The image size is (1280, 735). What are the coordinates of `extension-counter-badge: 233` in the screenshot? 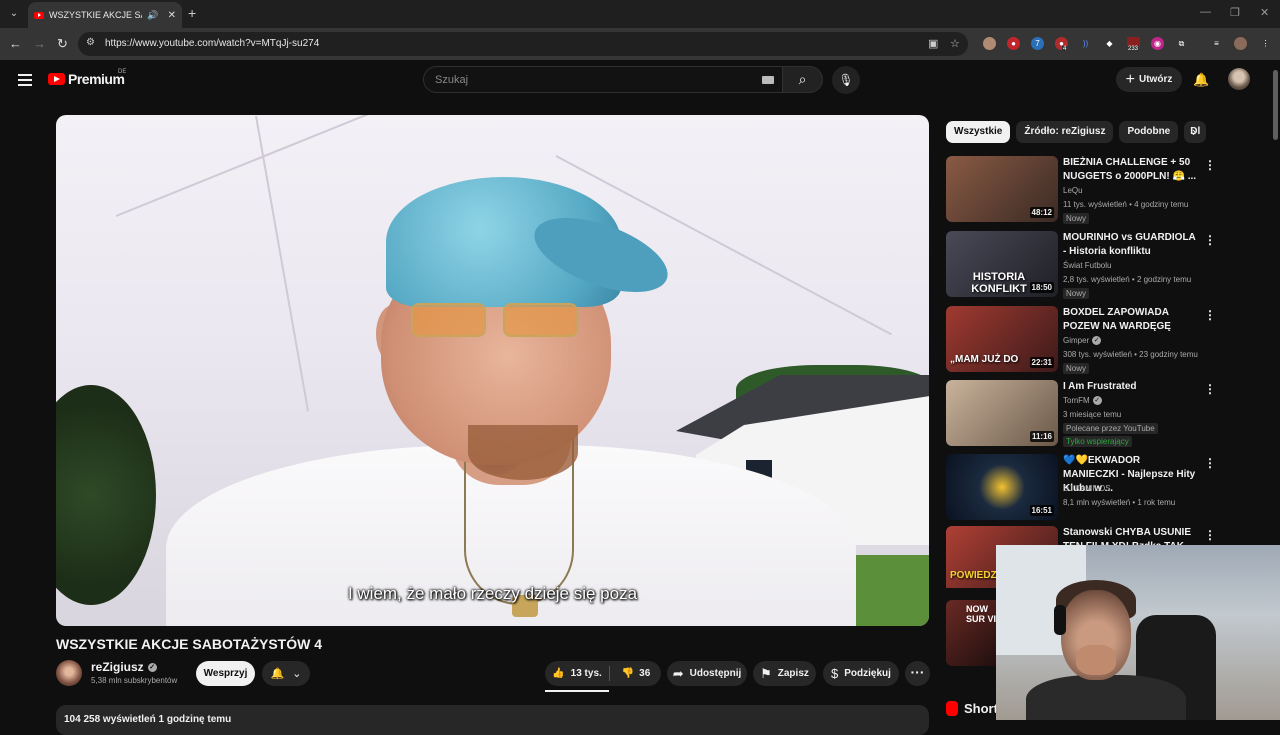 It's located at (1133, 49).